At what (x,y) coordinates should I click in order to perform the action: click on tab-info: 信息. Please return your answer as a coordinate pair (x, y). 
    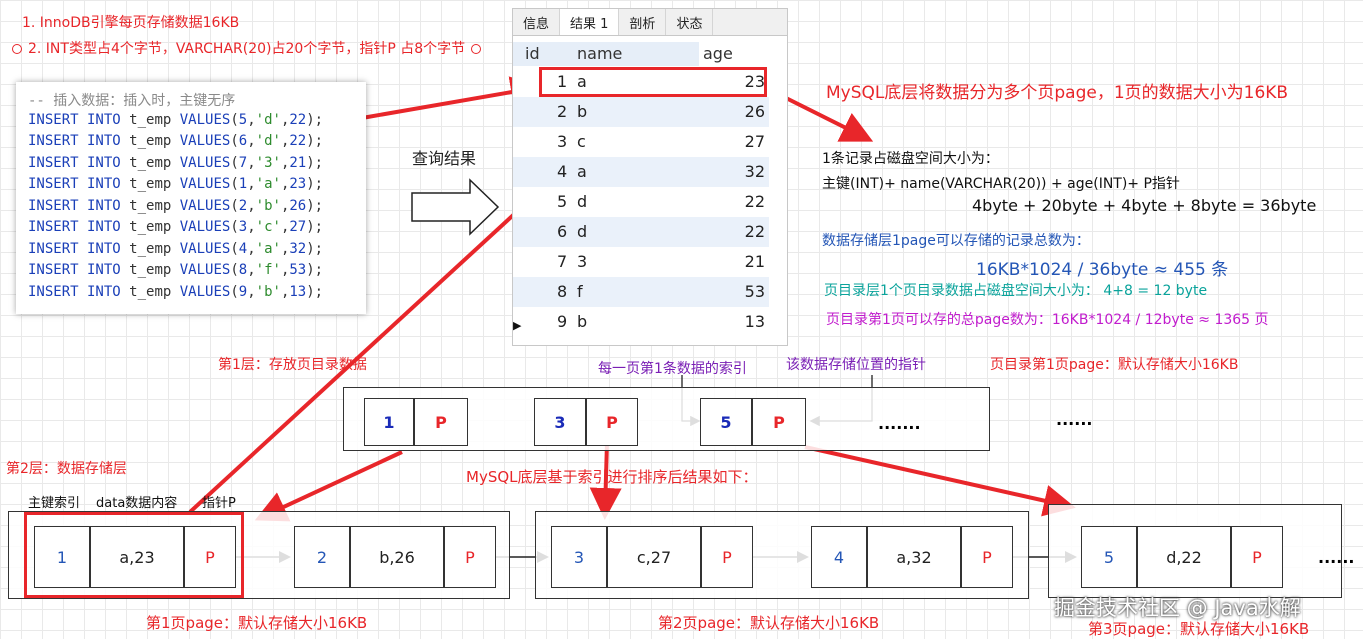
    Looking at the image, I should click on (537, 22).